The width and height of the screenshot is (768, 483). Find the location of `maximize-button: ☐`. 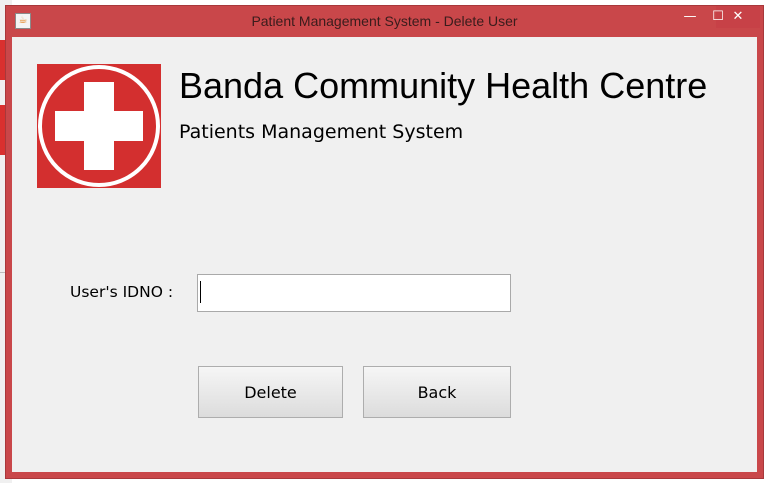

maximize-button: ☐ is located at coordinates (718, 17).